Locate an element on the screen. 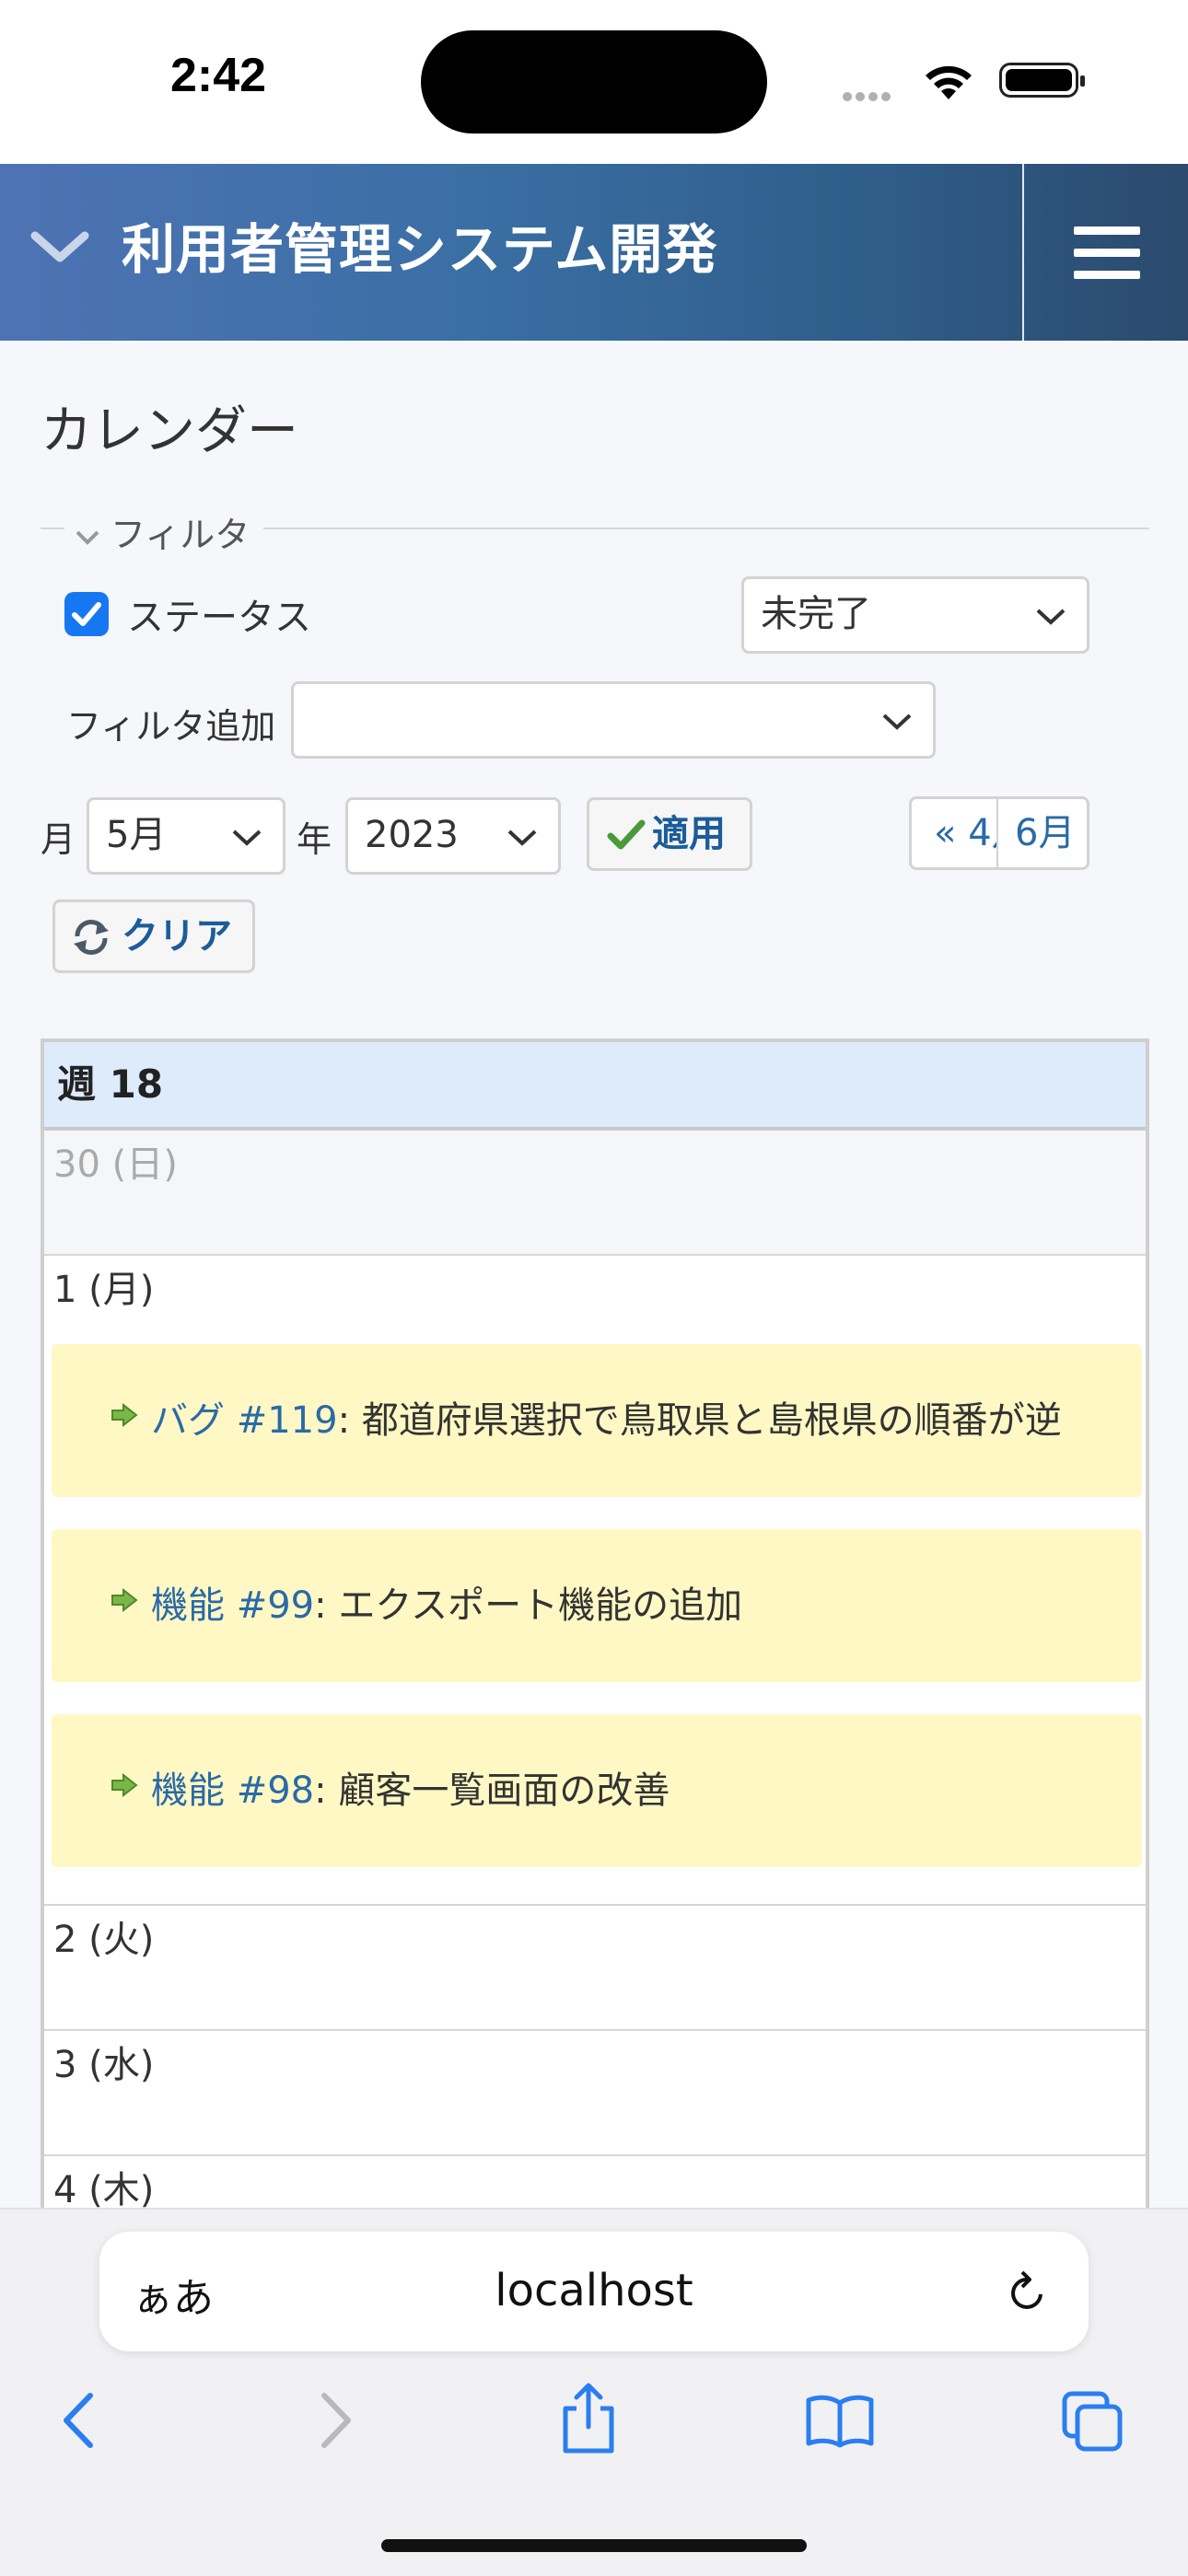 The width and height of the screenshot is (1188, 2576). url-text: localhost is located at coordinates (594, 2290).